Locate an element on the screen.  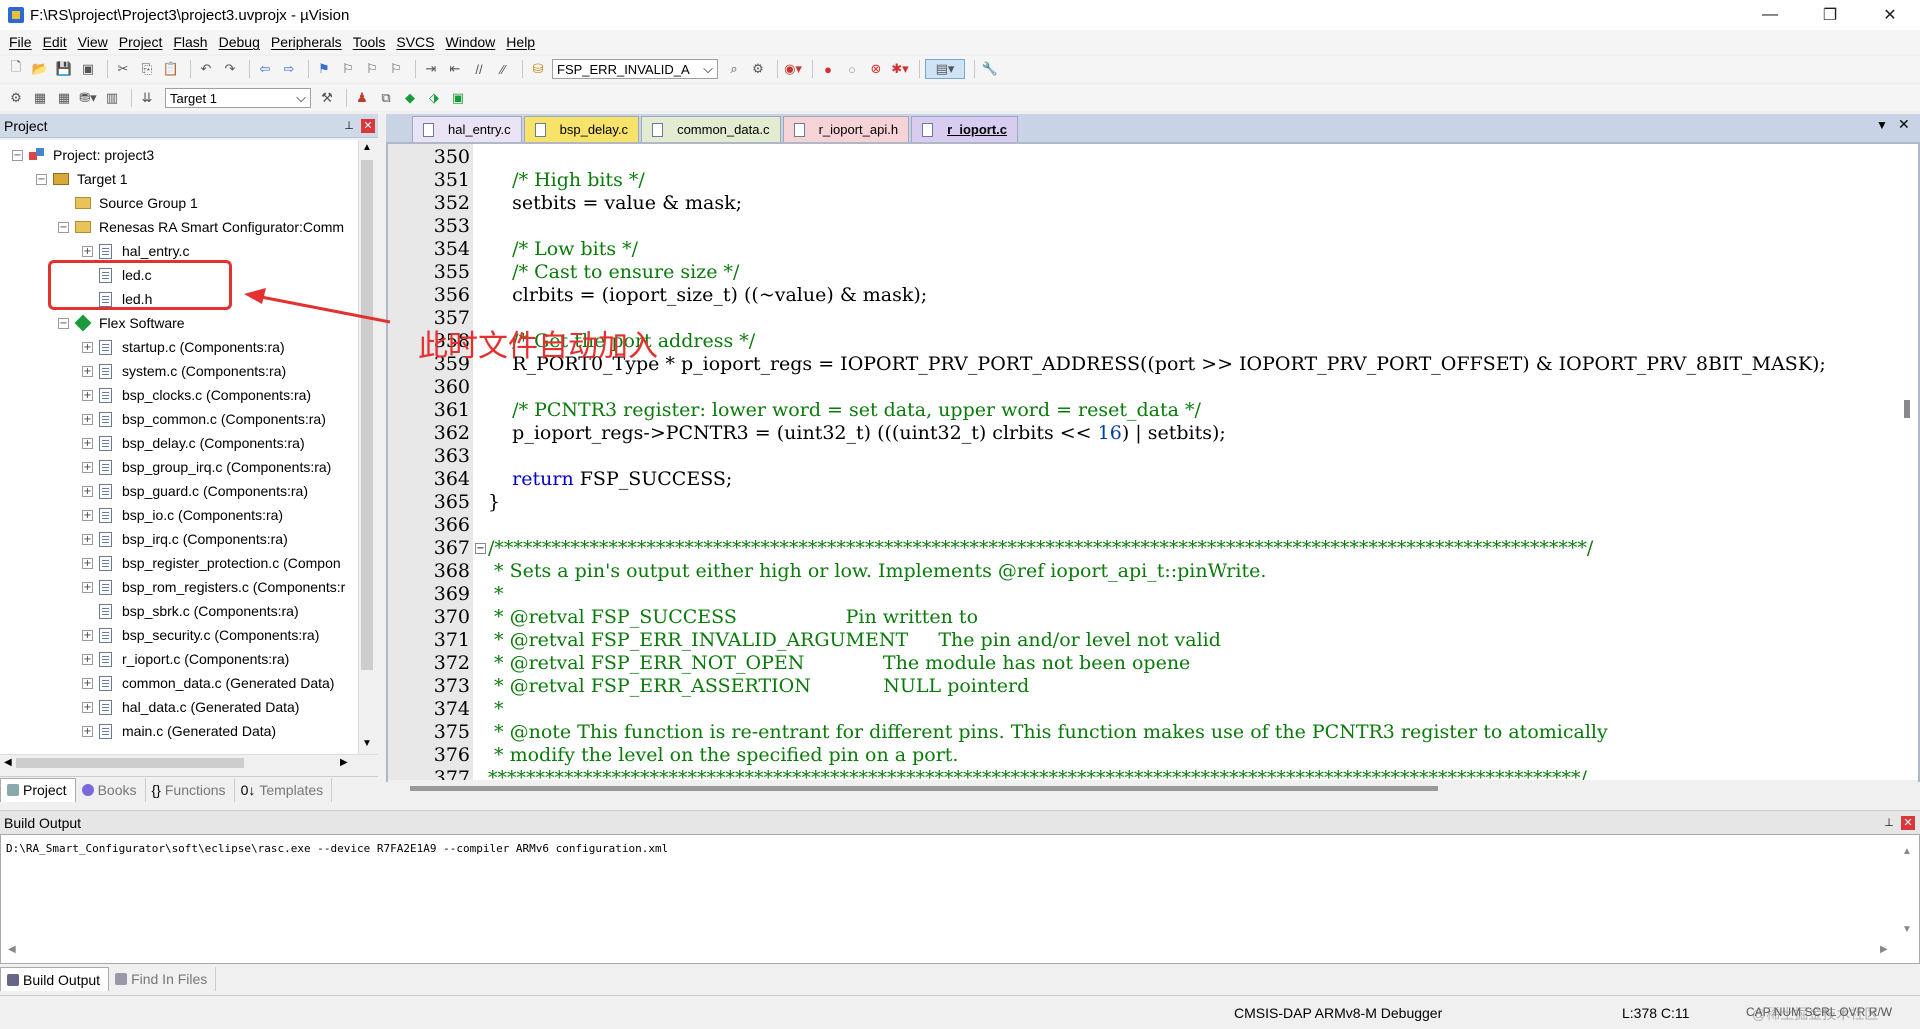
rasc-icon: ▣ is located at coordinates (458, 98).